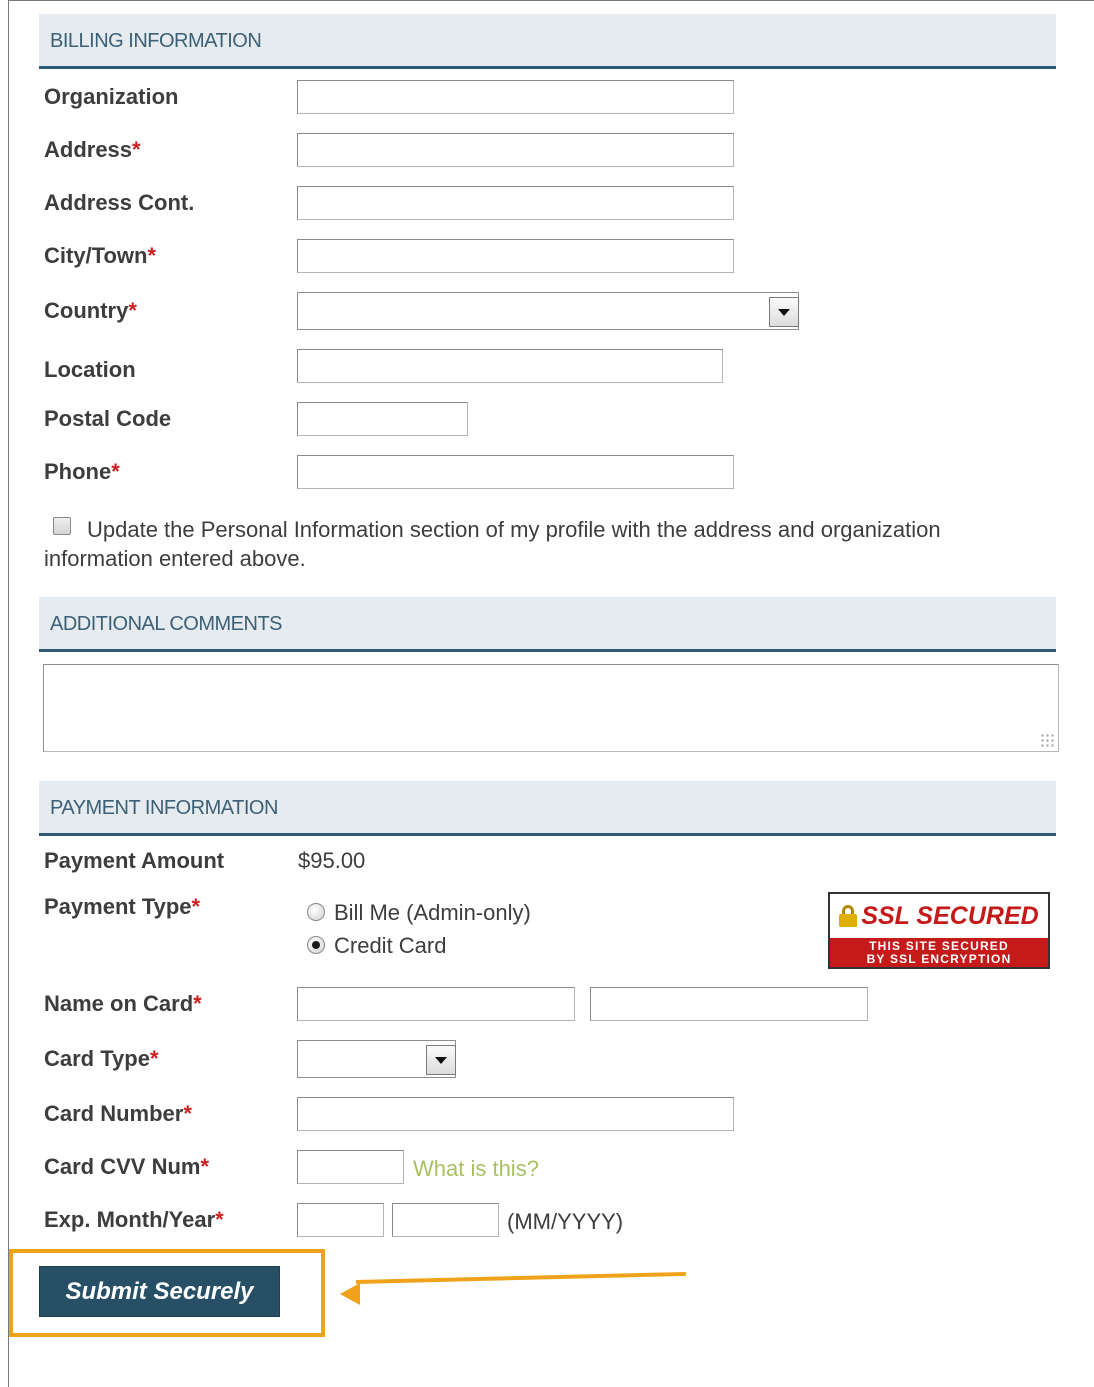 The image size is (1094, 1387). What do you see at coordinates (134, 860) in the screenshot?
I see `payment-amount-label: Payment Amount` at bounding box center [134, 860].